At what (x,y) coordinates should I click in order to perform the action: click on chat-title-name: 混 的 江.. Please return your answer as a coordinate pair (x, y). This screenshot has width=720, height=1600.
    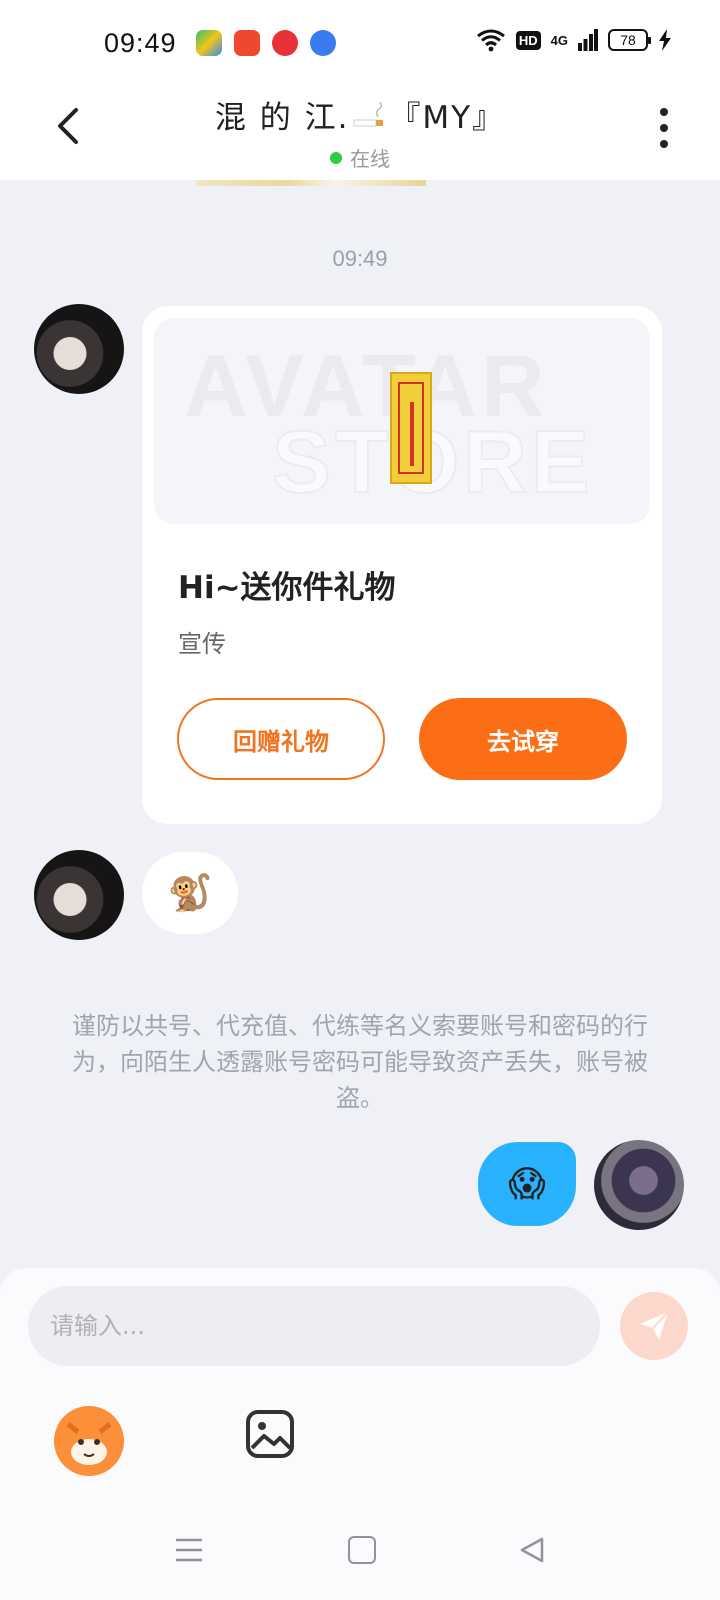
    Looking at the image, I should click on (282, 118).